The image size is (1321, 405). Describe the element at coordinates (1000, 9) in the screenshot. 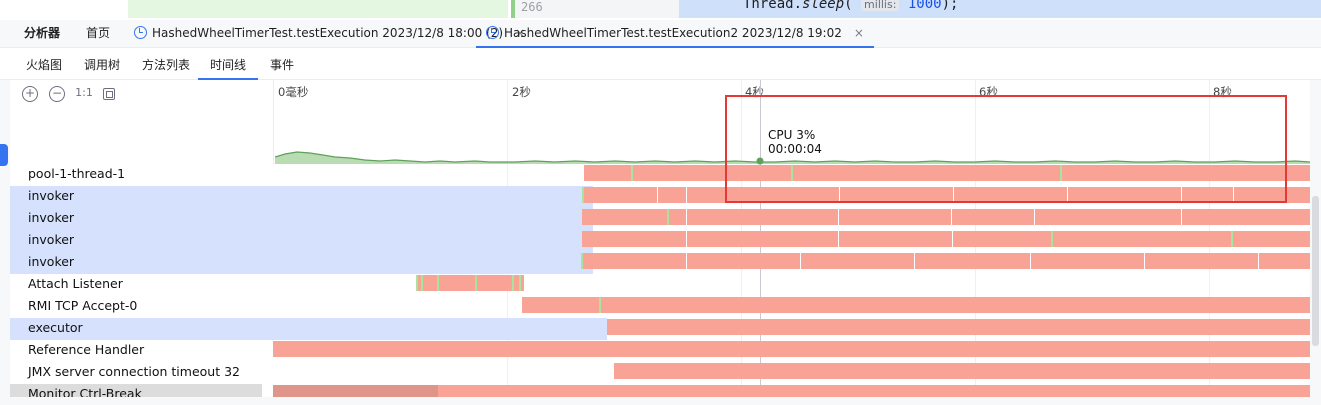

I see `code-line: Thread.sleep( millis: 1000);` at that location.